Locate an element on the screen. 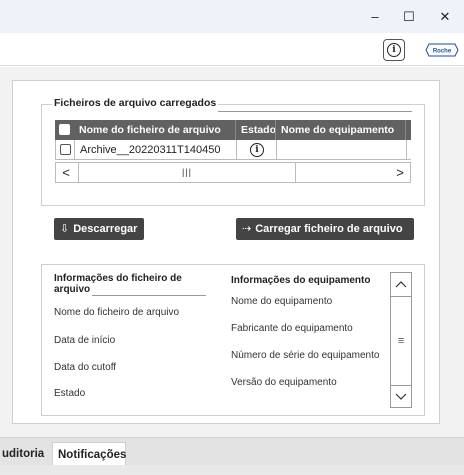 Image resolution: width=464 pixels, height=475 pixels. upload-label: Carregar ficheiro de arquivo is located at coordinates (329, 229).